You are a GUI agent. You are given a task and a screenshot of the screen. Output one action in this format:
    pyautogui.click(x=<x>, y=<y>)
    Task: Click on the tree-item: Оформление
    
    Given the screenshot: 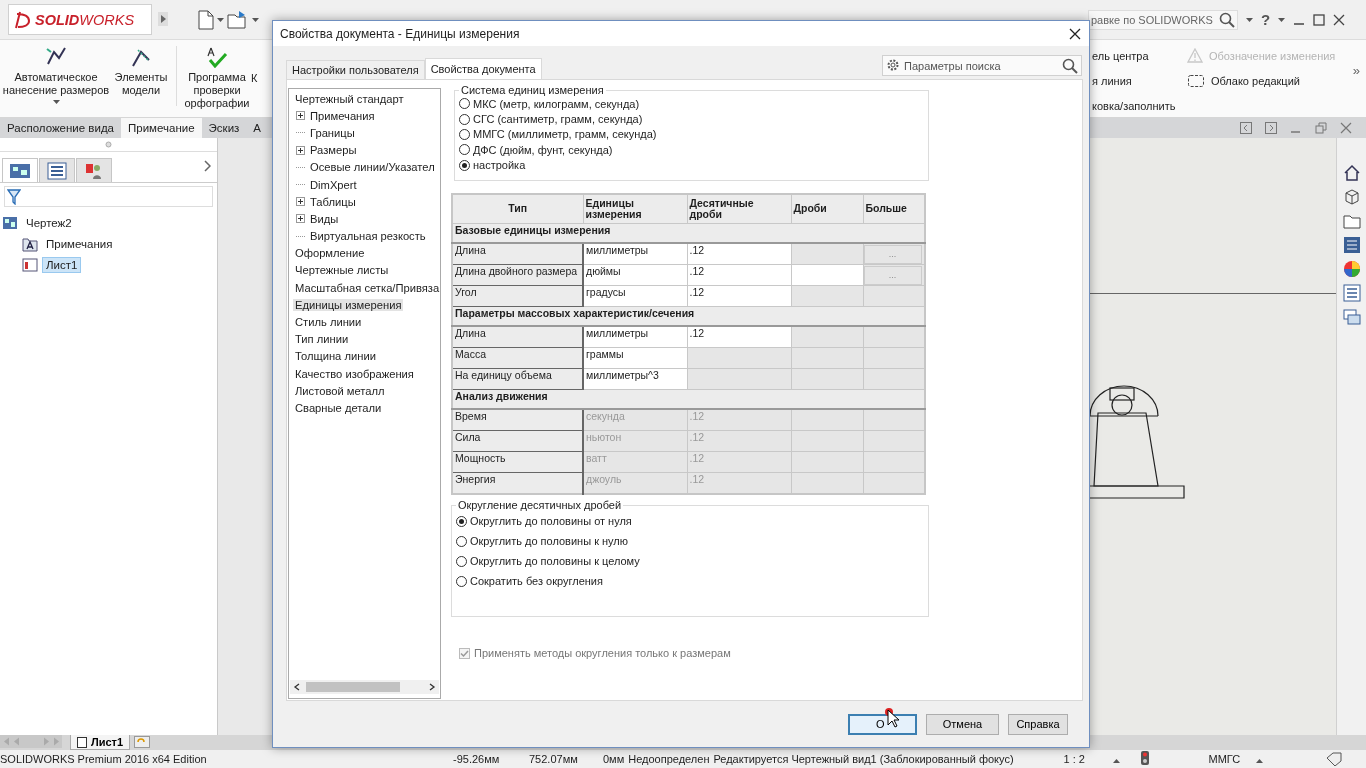 What is the action you would take?
    pyautogui.click(x=330, y=253)
    